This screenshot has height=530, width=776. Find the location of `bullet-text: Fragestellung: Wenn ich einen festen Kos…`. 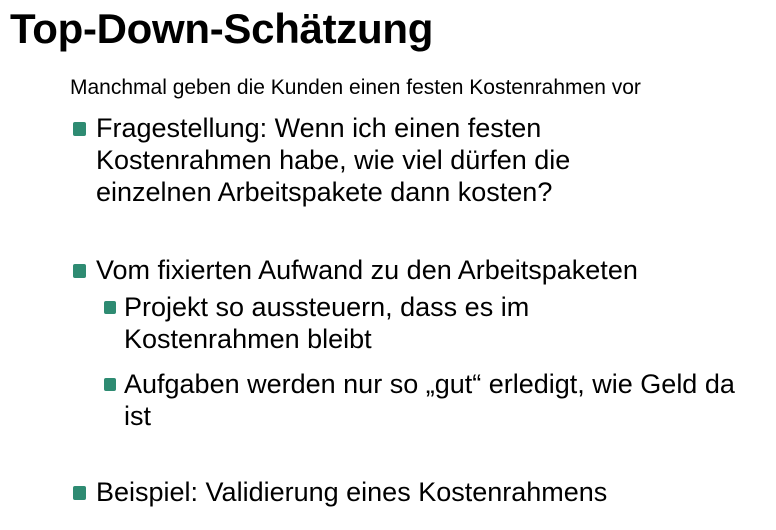

bullet-text: Fragestellung: Wenn ich einen festen Kos… is located at coordinates (333, 160).